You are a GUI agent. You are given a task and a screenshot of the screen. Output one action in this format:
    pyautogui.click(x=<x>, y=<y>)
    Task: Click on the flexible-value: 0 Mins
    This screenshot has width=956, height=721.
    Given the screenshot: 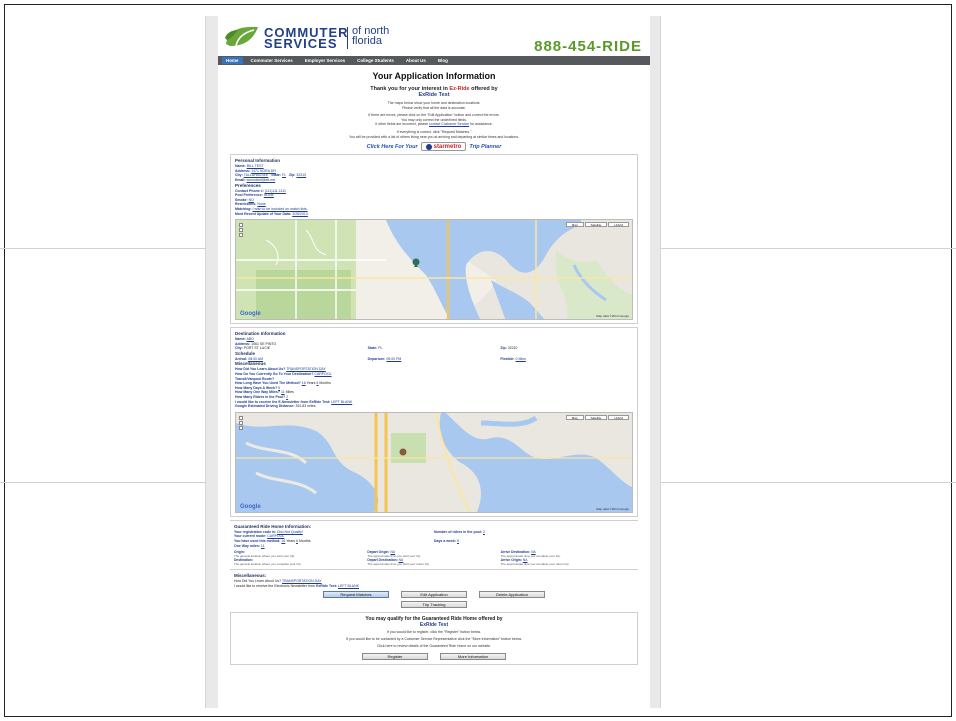 What is the action you would take?
    pyautogui.click(x=520, y=358)
    